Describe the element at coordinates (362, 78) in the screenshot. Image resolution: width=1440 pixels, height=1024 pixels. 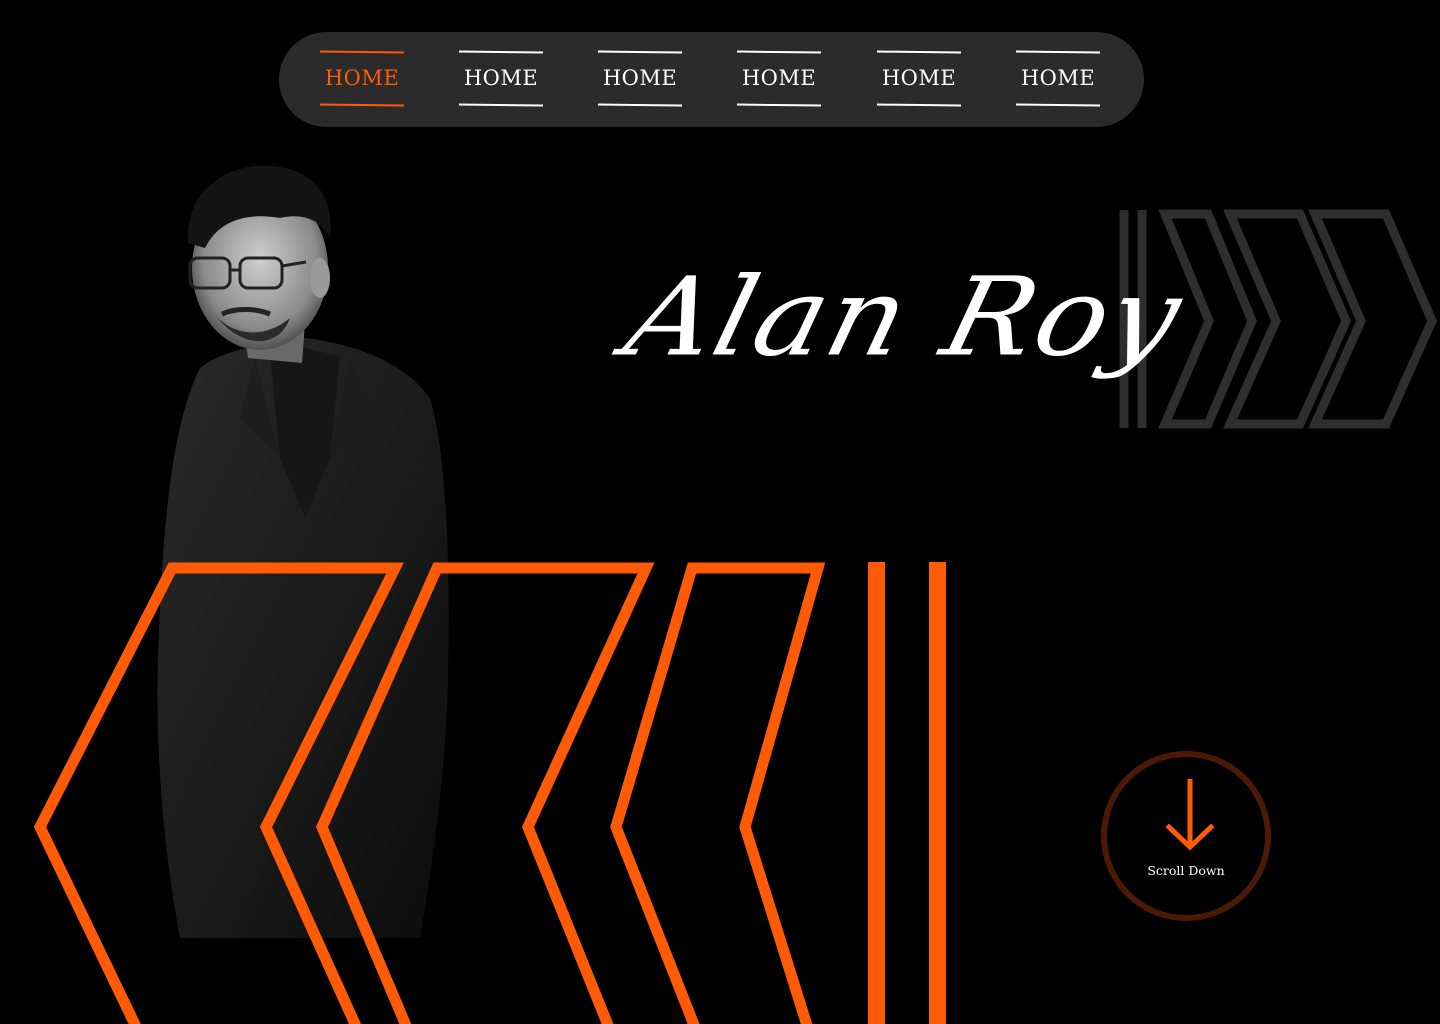
I see `nav-item-home-1: HOME` at that location.